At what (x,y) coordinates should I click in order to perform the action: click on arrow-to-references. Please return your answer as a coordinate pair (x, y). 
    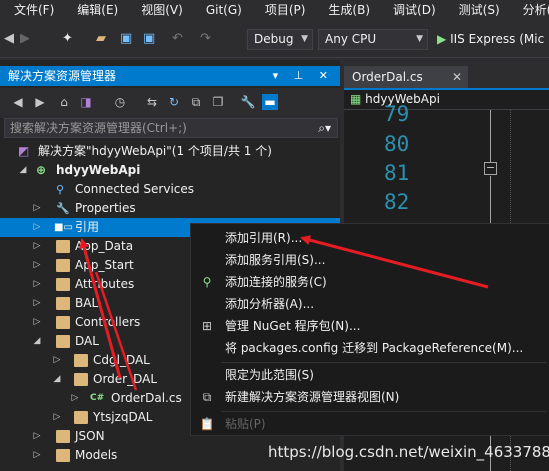
    Looking at the image, I should click on (100, 308).